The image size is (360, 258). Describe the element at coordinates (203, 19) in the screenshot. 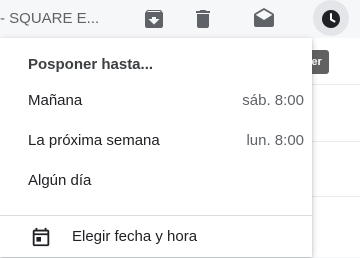

I see `delete-icon` at that location.